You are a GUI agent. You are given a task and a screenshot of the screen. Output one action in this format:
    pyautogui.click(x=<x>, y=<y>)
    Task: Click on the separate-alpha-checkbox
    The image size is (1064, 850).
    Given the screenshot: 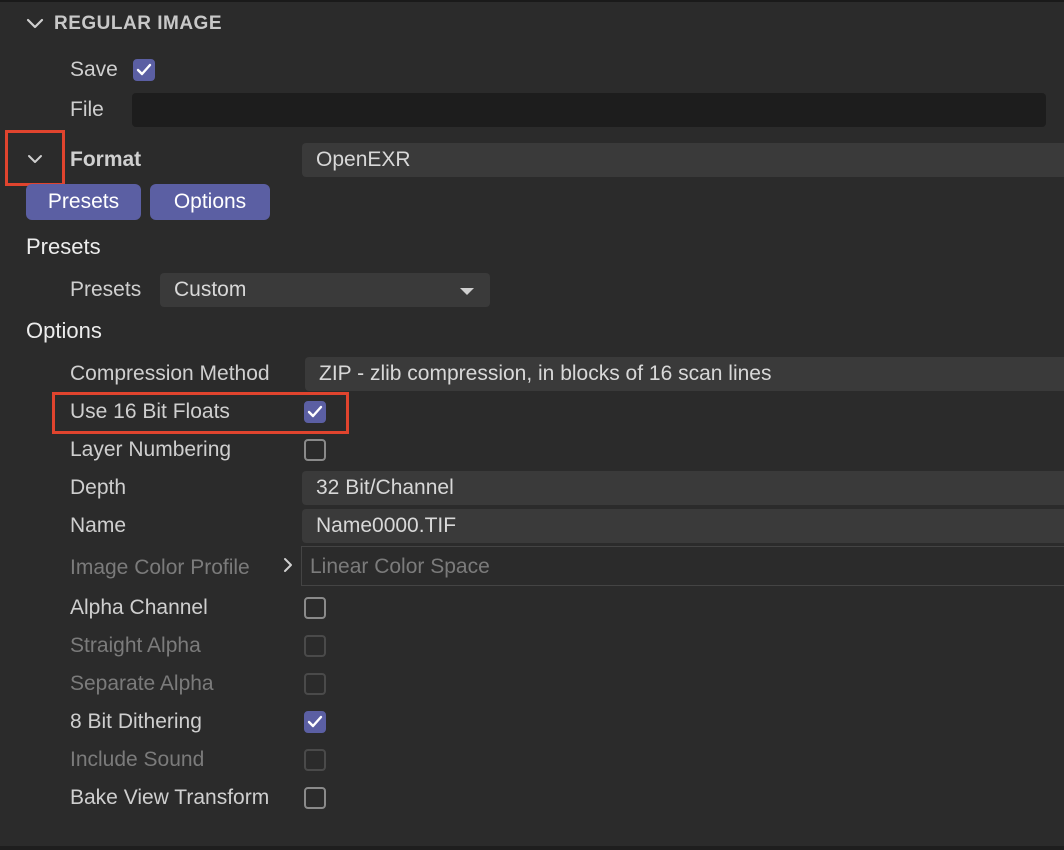 What is the action you would take?
    pyautogui.click(x=315, y=684)
    